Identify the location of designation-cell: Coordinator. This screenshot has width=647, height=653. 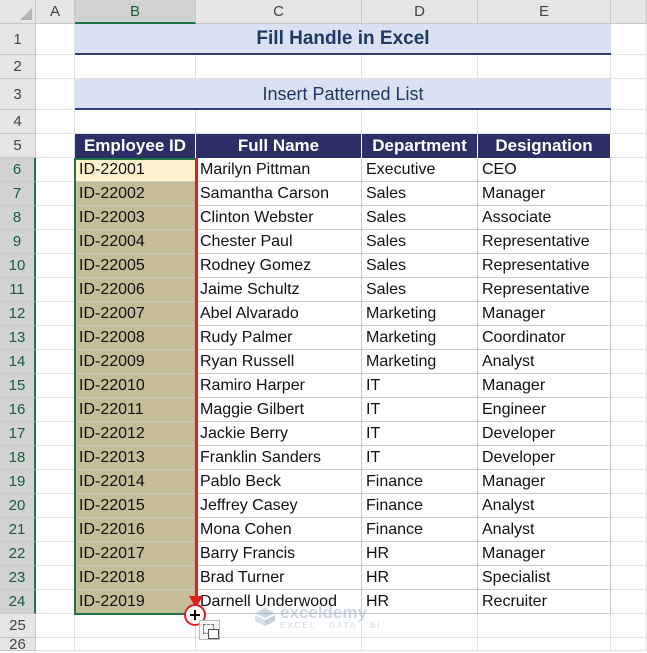
(544, 338).